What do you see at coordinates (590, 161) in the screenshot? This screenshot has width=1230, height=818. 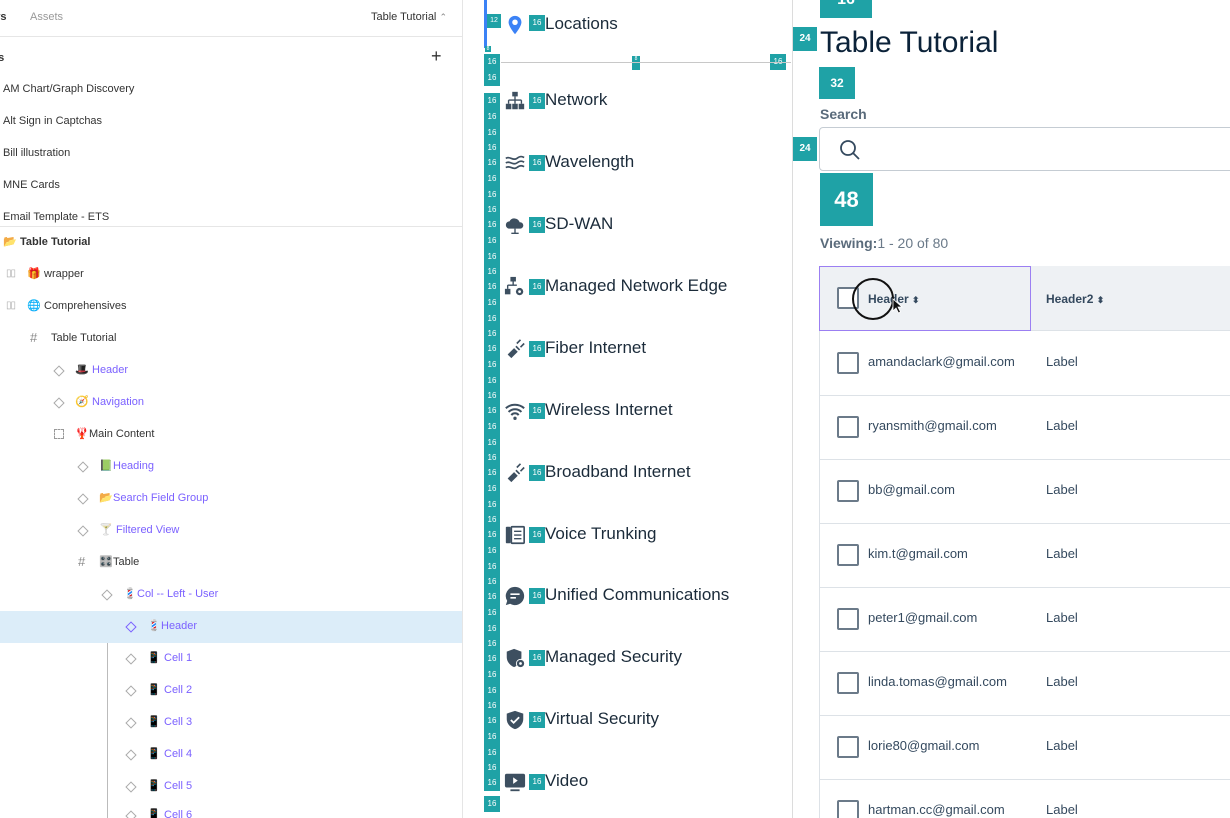 I see `nav-item-label: Wavelength` at bounding box center [590, 161].